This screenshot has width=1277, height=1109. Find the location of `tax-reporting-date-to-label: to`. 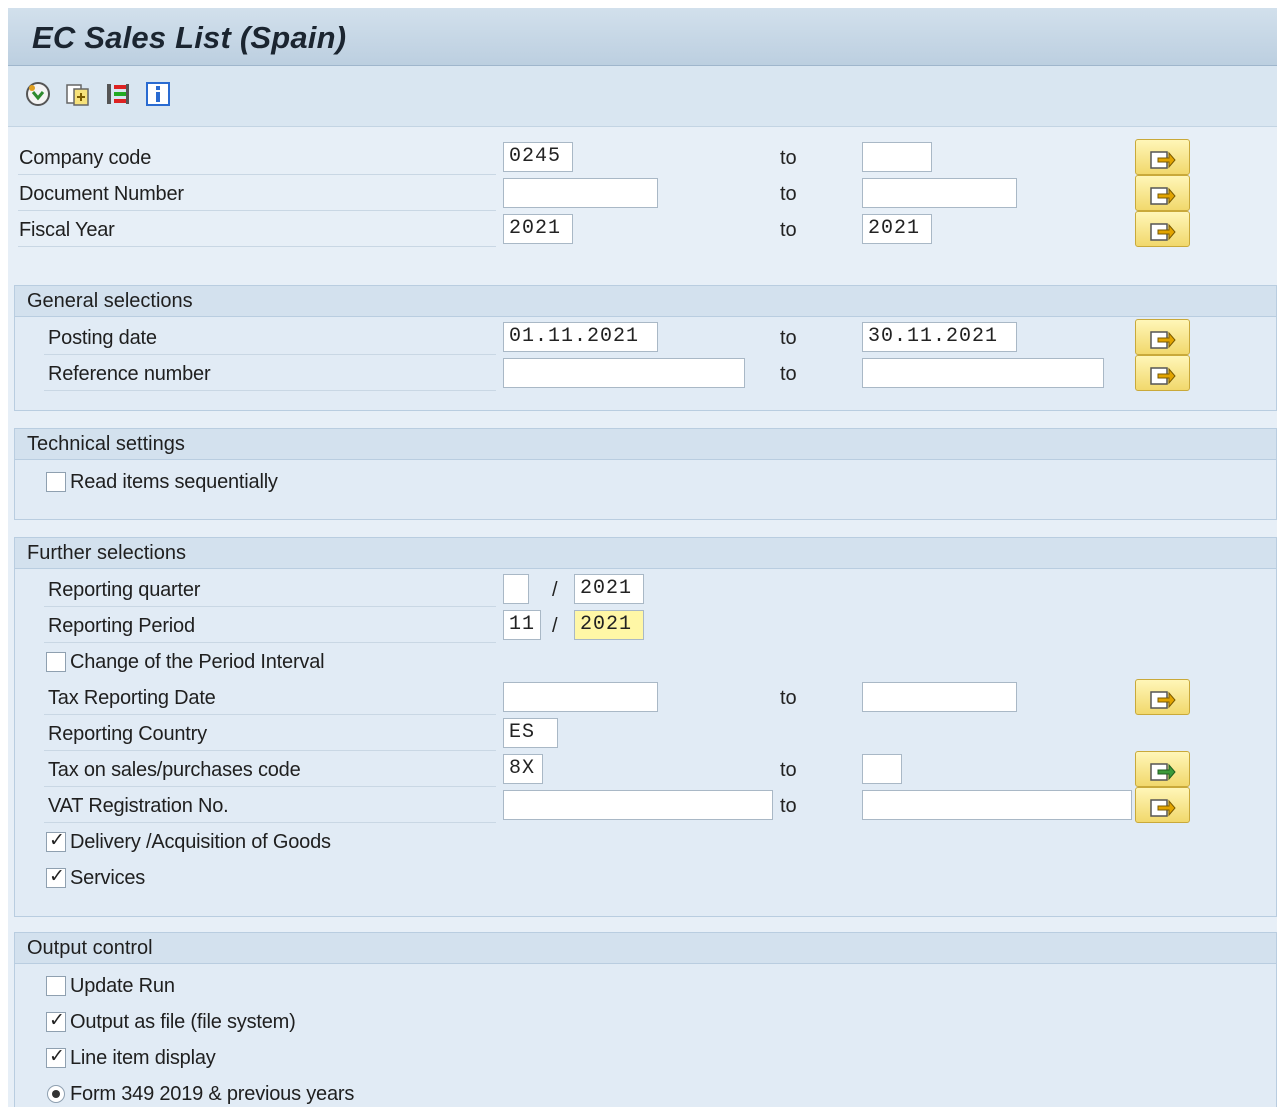

tax-reporting-date-to-label: to is located at coordinates (788, 698).